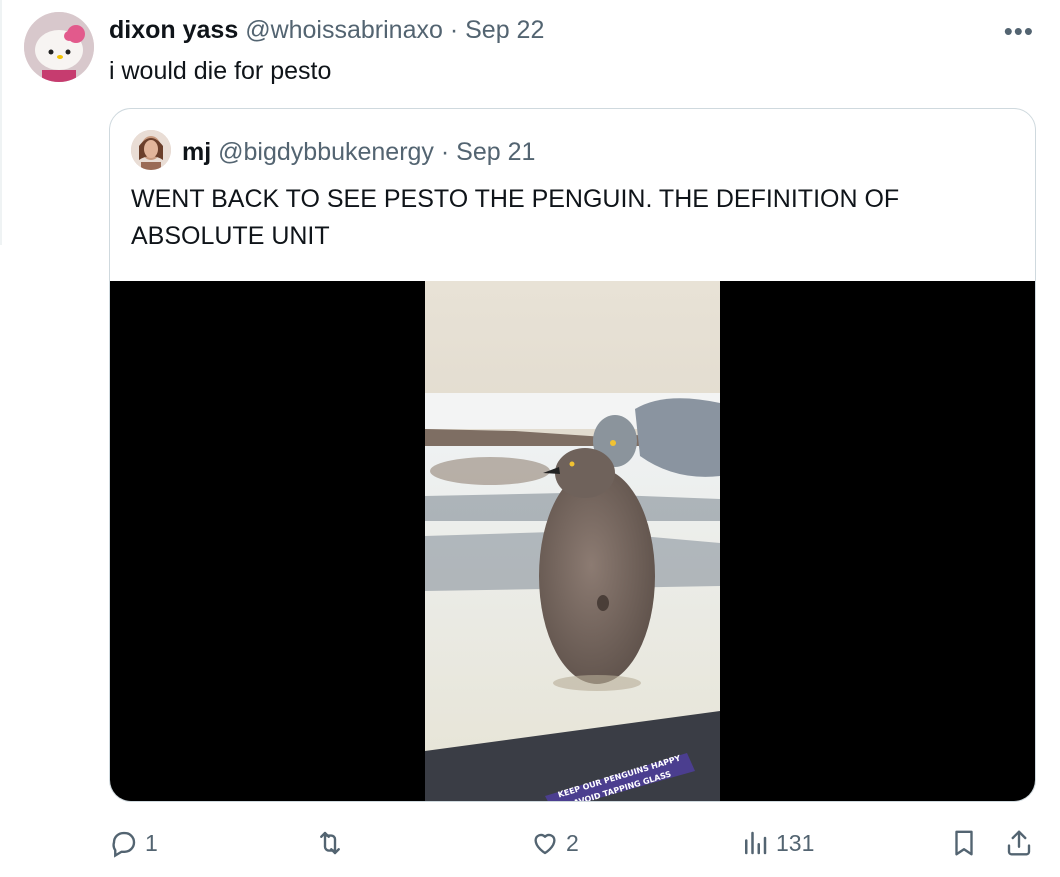 Image resolution: width=1060 pixels, height=877 pixels. I want to click on author-handle: @whoissabrinaxo, so click(344, 30).